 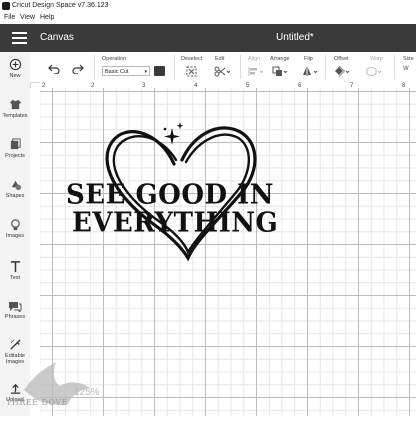 I want to click on sidebar-label-images: Images, so click(x=15, y=236).